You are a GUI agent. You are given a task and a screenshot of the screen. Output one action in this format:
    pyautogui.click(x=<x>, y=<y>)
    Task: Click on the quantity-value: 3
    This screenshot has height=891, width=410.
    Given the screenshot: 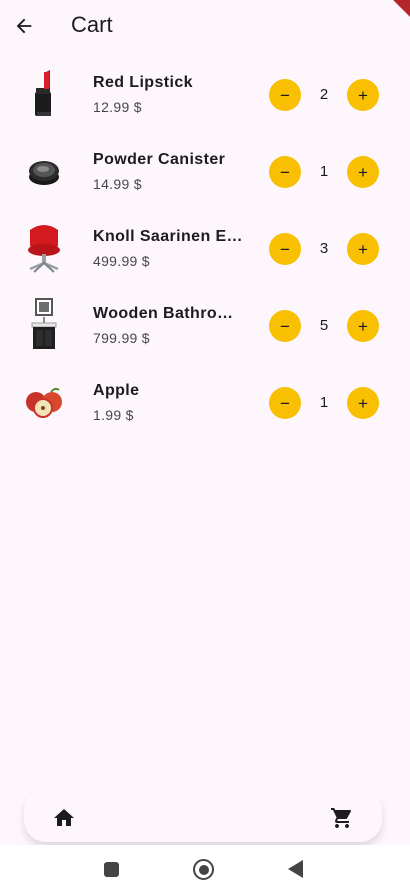 What is the action you would take?
    pyautogui.click(x=324, y=248)
    